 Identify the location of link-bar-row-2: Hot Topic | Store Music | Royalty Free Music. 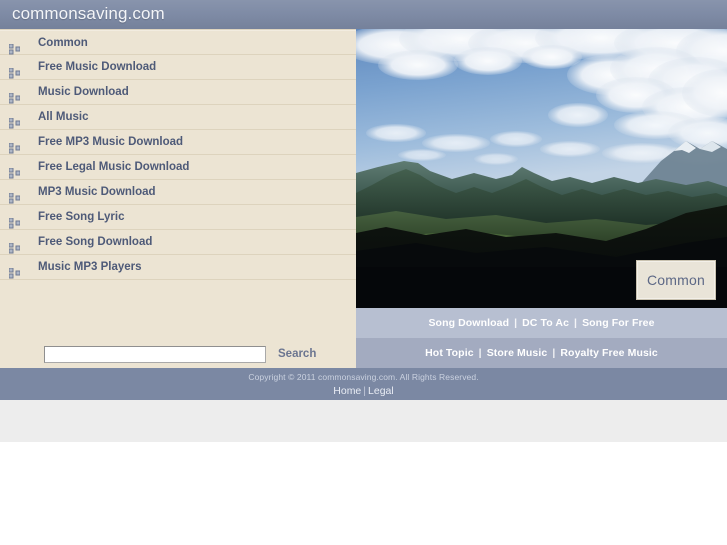
(541, 353).